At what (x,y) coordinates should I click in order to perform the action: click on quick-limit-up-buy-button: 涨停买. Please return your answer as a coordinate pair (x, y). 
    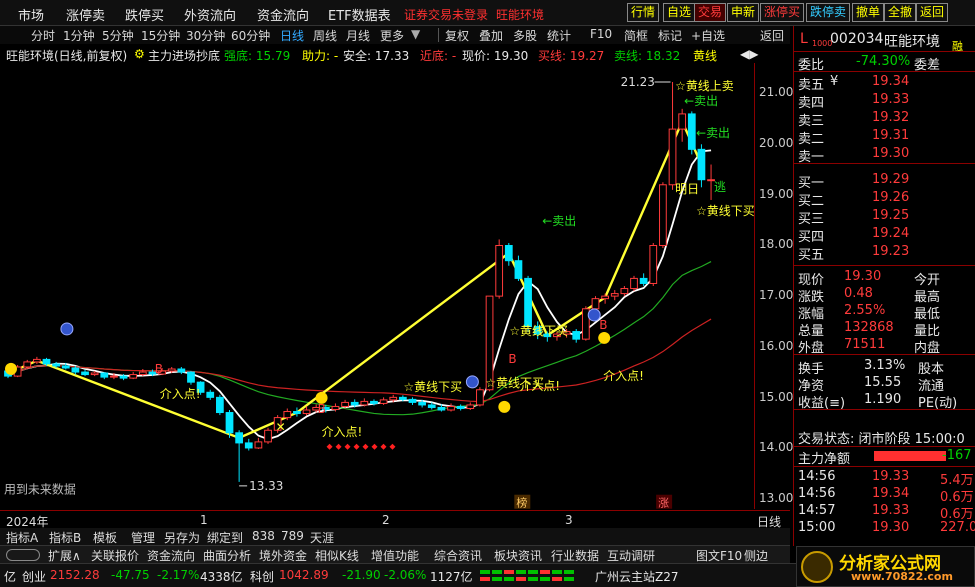
    Looking at the image, I should click on (782, 12).